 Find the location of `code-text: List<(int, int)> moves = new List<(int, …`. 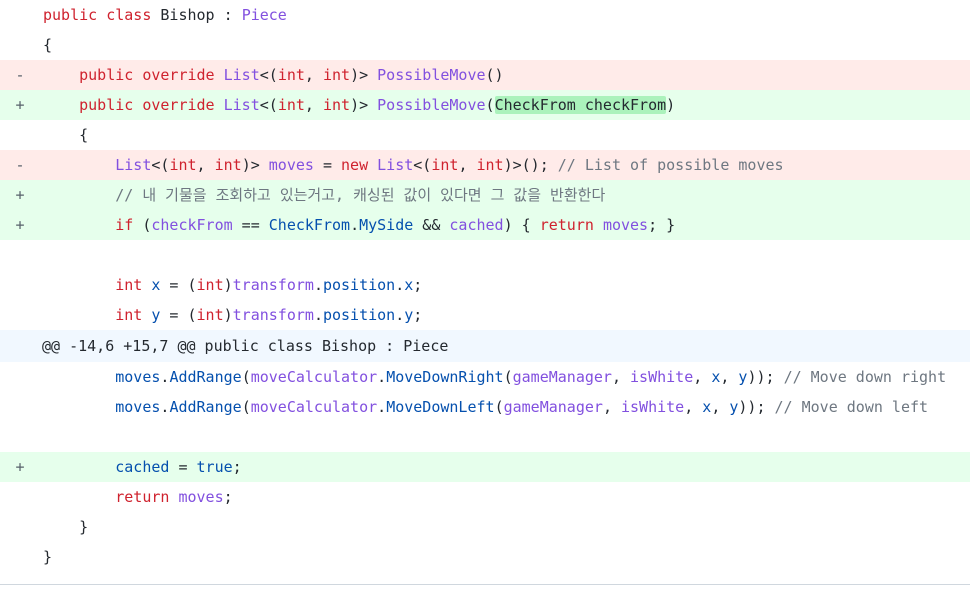

code-text: List<(int, int)> moves = new List<(int, … is located at coordinates (413, 165).